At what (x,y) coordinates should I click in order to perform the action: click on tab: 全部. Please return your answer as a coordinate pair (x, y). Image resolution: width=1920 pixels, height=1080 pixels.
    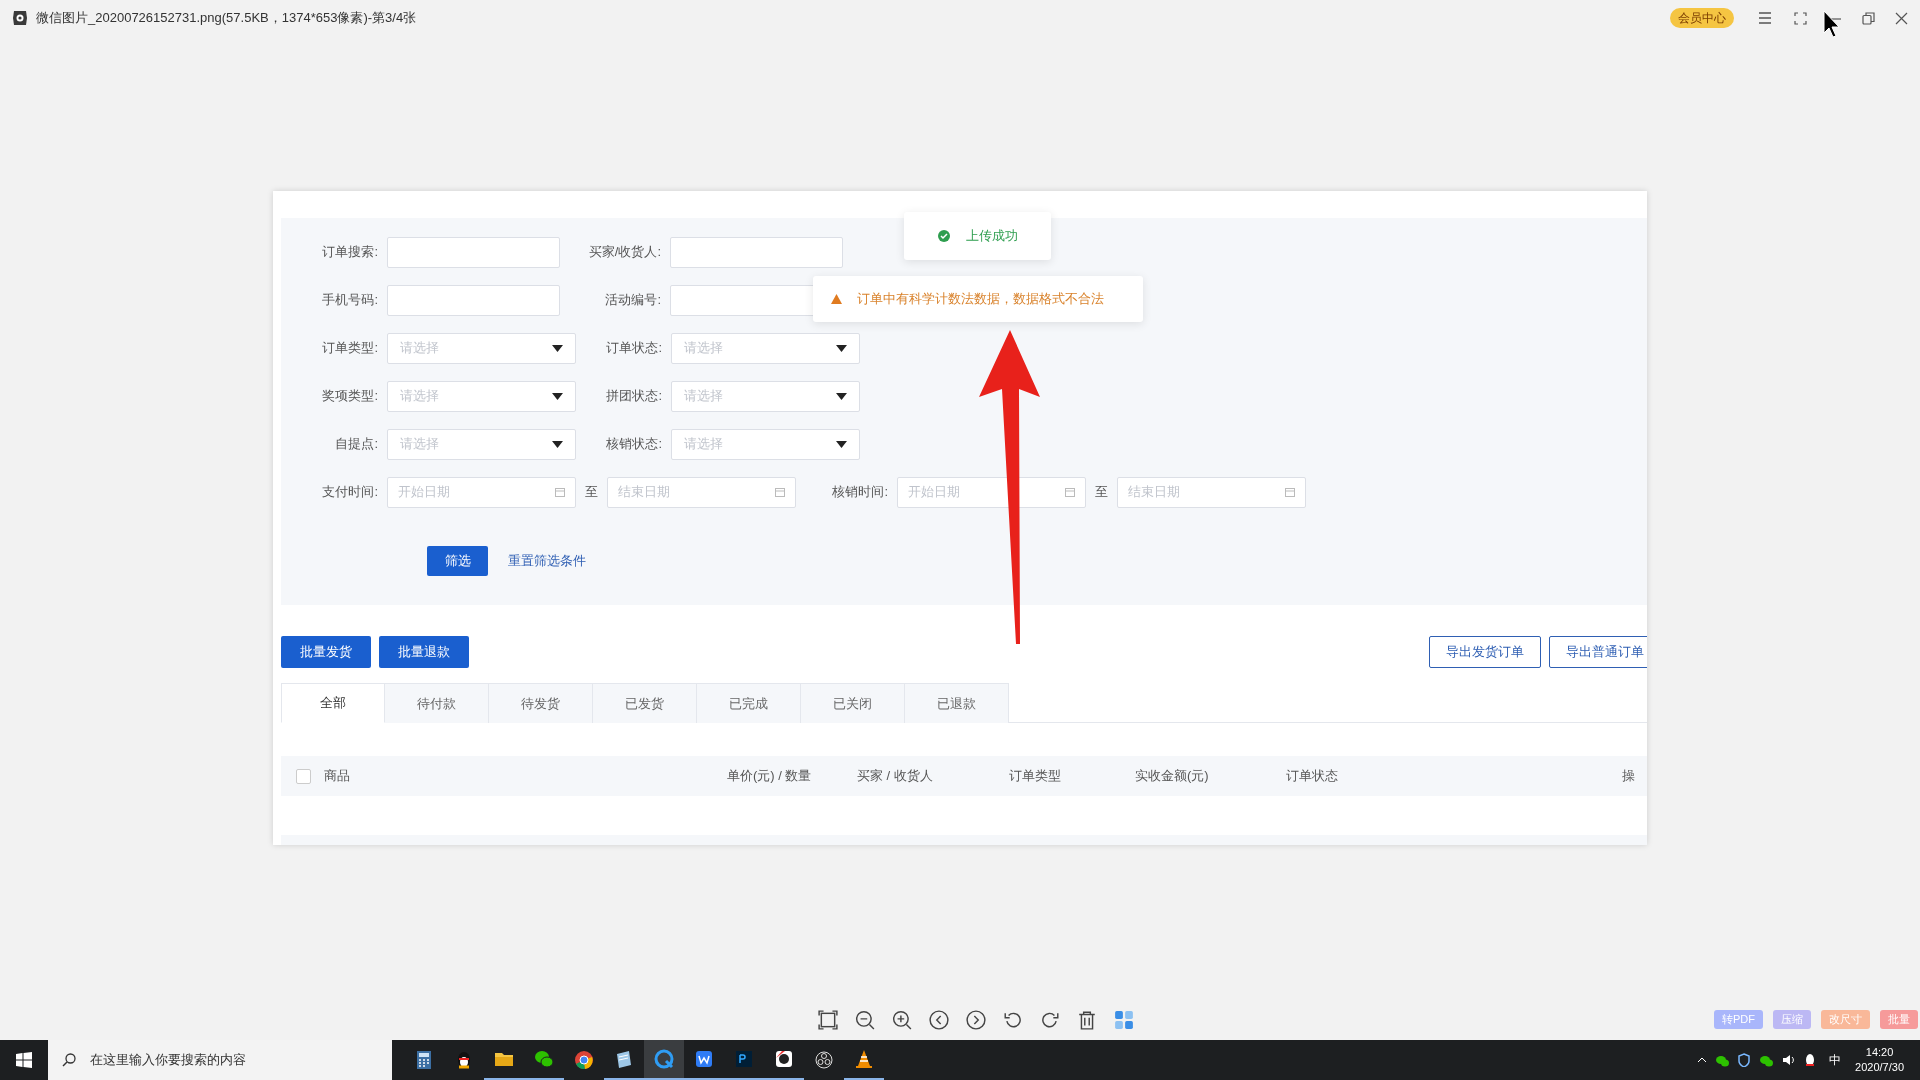
    Looking at the image, I should click on (333, 703).